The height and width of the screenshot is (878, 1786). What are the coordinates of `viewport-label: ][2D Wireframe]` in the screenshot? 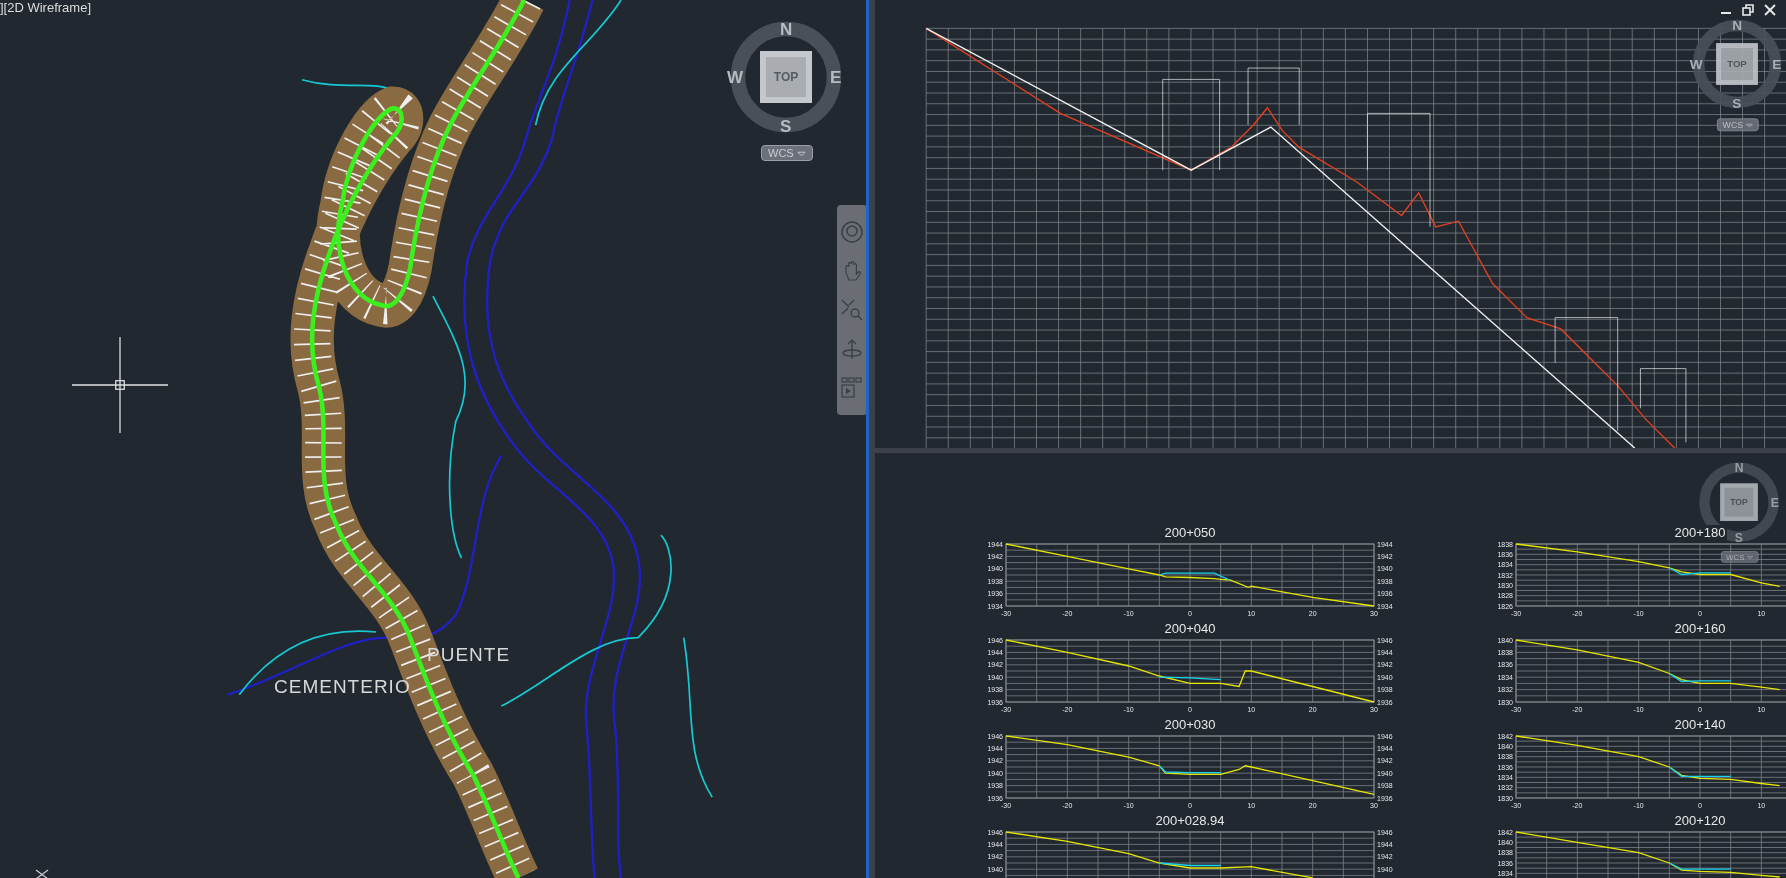 It's located at (45, 7).